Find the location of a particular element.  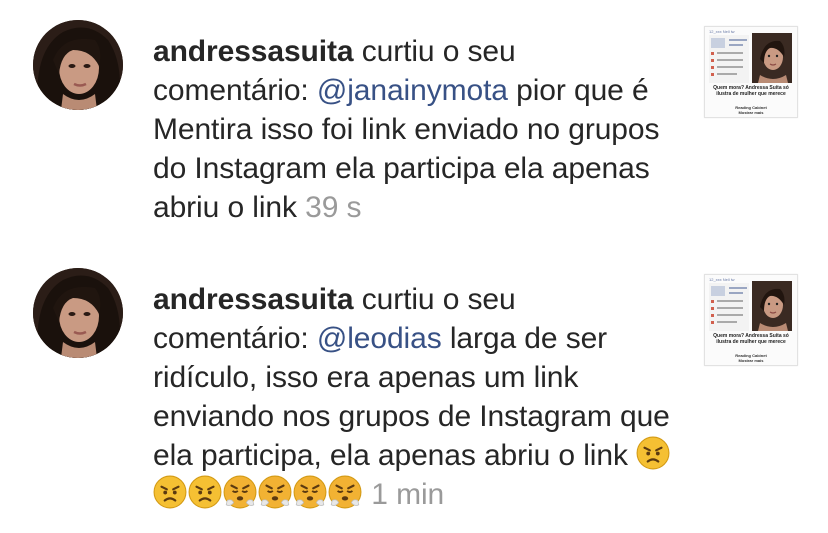

timestamp: 1 min is located at coordinates (408, 494).